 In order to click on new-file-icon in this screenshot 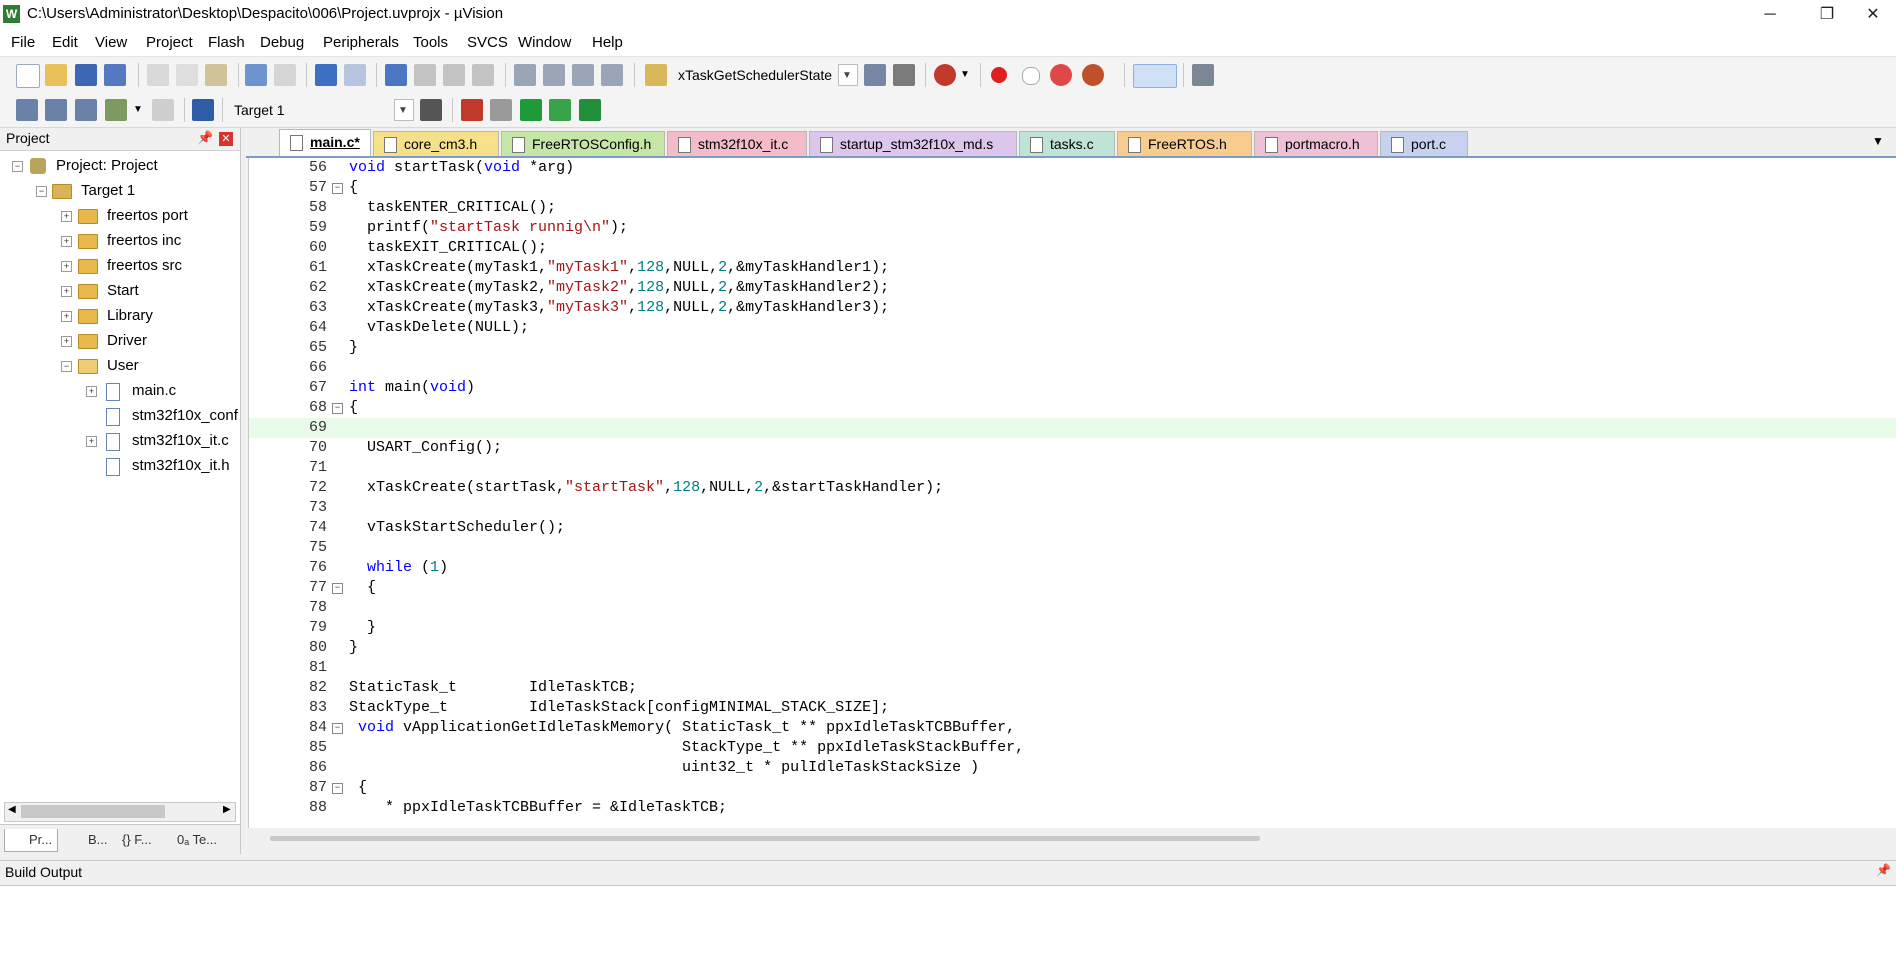, I will do `click(28, 76)`.